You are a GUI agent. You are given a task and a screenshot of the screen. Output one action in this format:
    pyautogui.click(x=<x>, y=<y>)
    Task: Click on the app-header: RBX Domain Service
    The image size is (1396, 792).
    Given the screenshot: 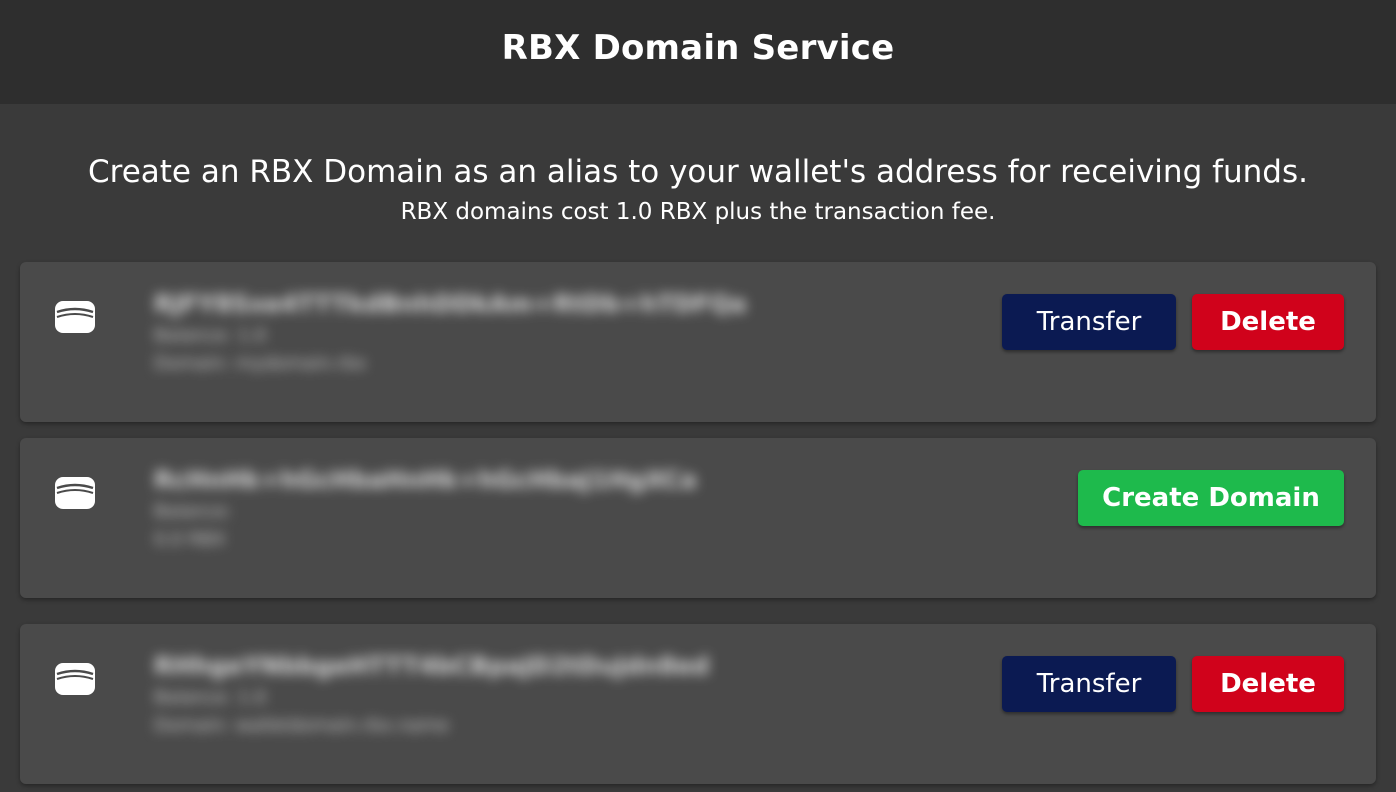 What is the action you would take?
    pyautogui.click(x=698, y=52)
    